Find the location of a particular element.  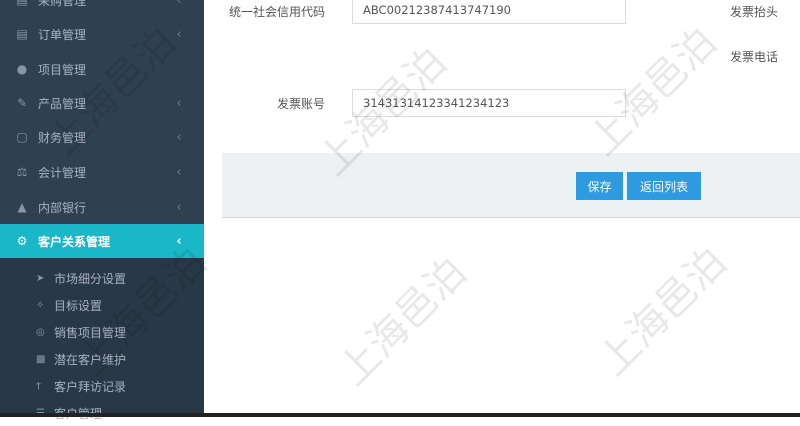

submenu-item-potential-customers: ▩ 潜在客户维护 is located at coordinates (102, 359).